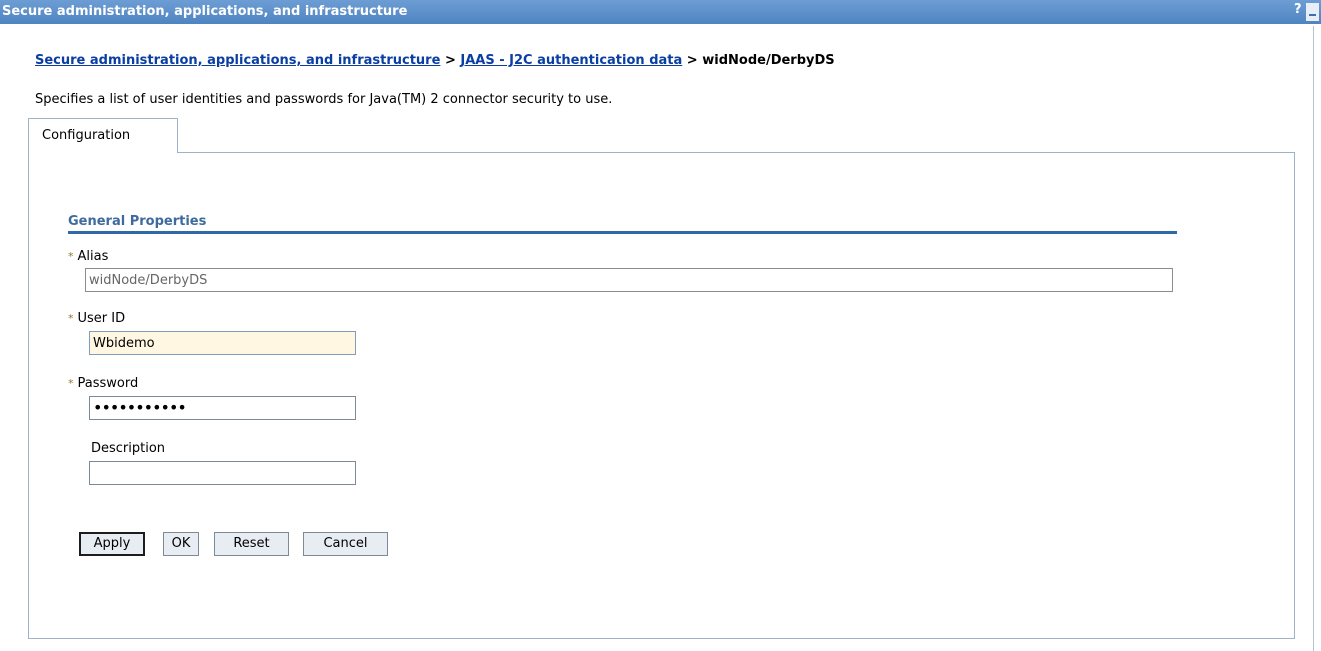  What do you see at coordinates (112, 544) in the screenshot?
I see `apply-button: Apply` at bounding box center [112, 544].